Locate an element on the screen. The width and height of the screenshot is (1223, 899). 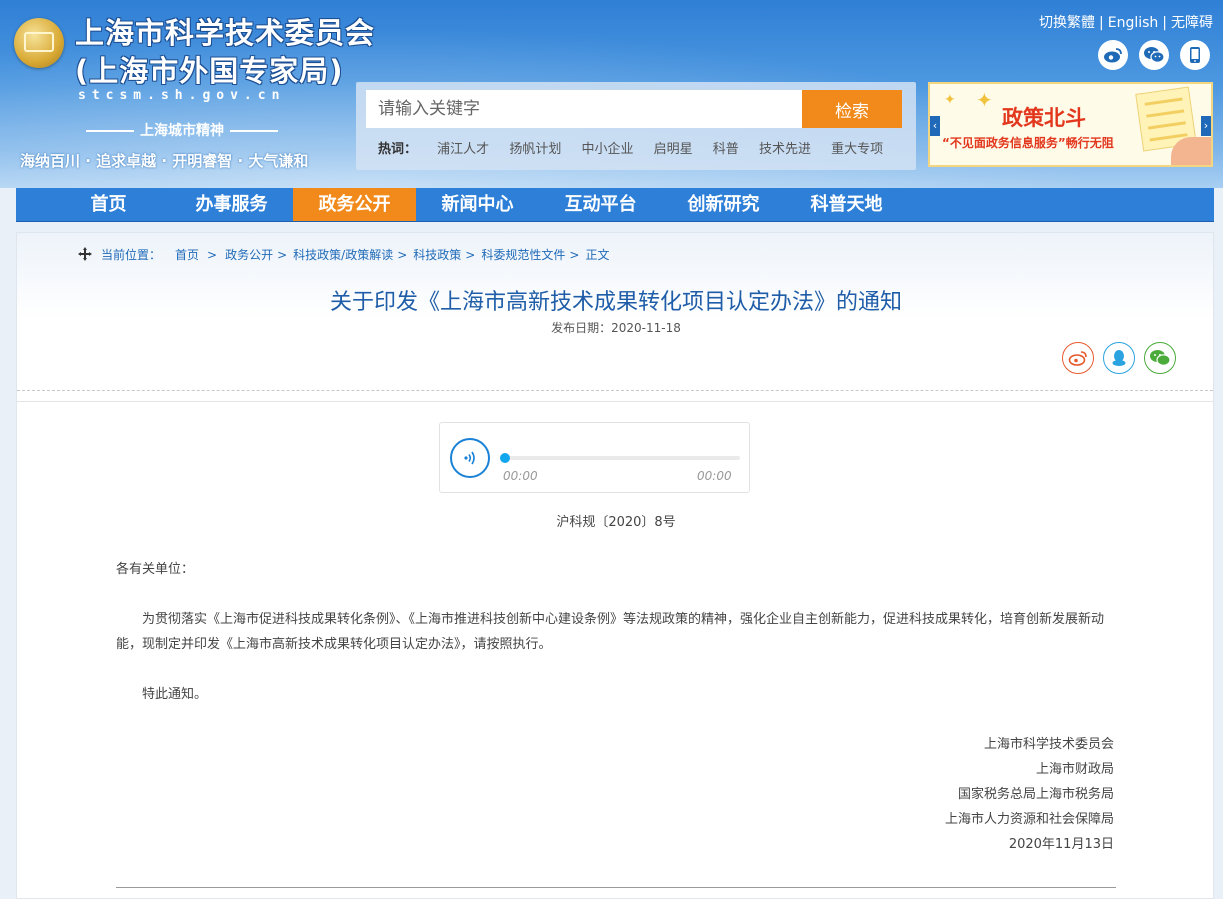
share-buttons is located at coordinates (1119, 358).